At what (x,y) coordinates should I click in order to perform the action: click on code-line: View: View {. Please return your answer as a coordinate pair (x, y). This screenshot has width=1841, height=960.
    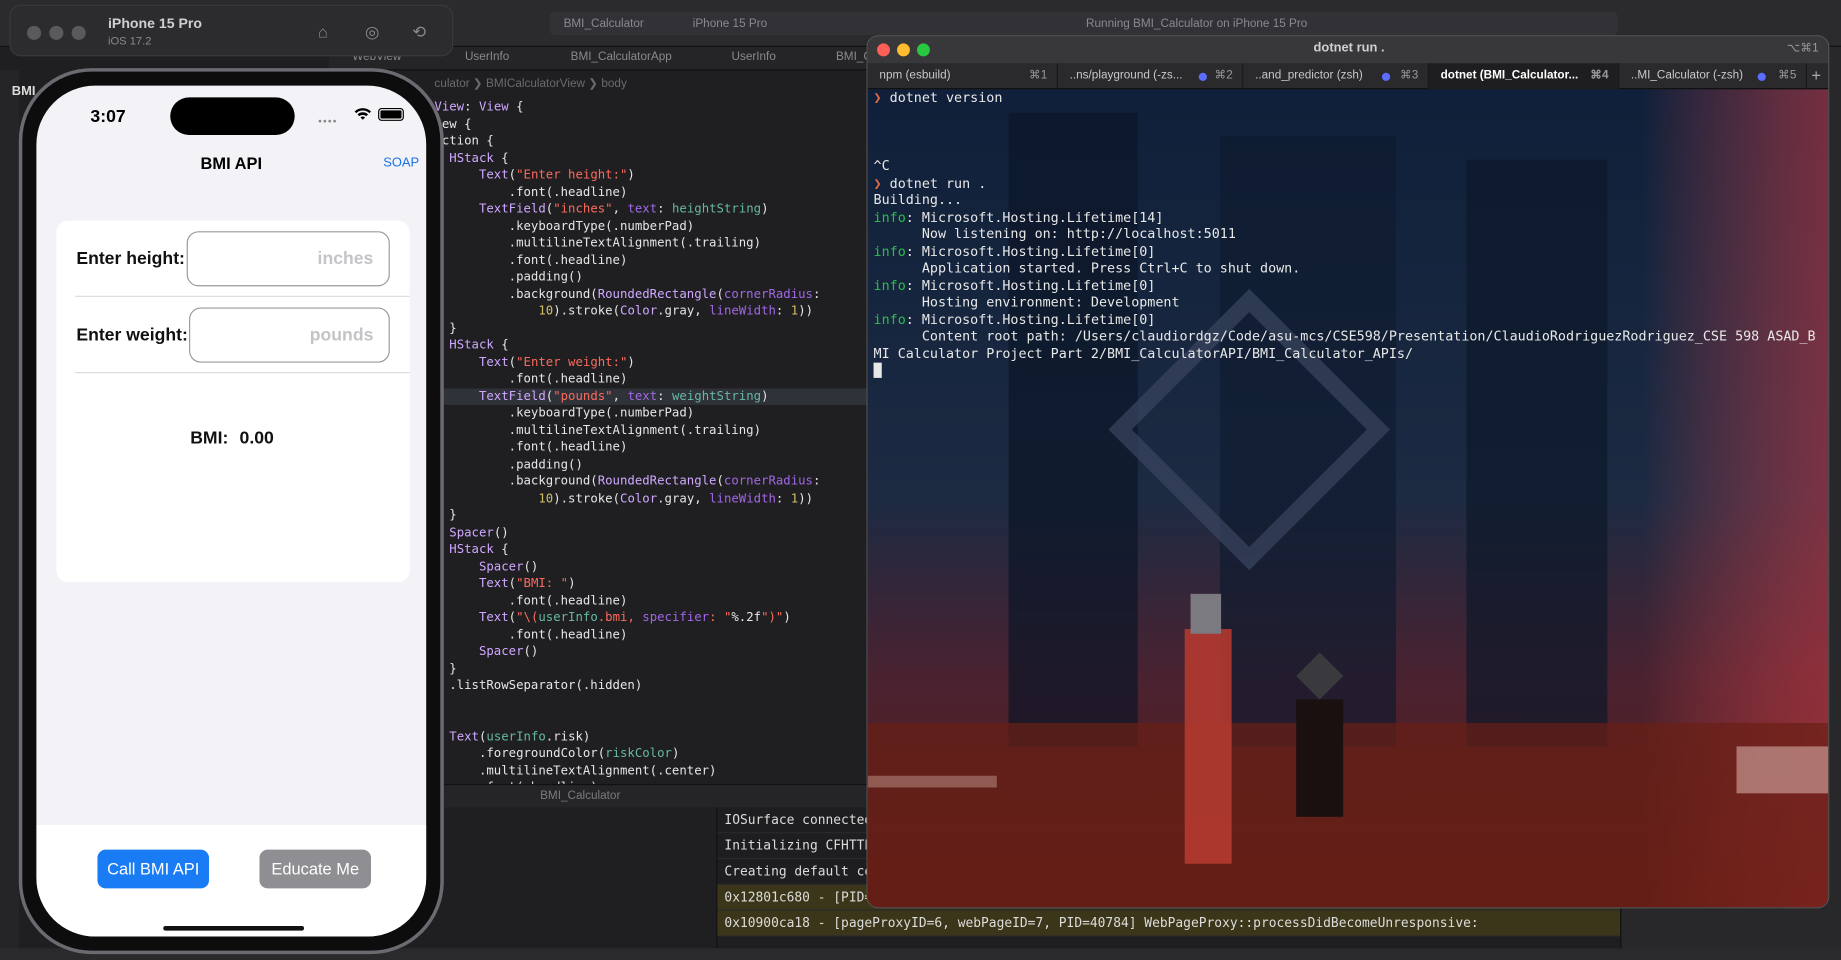
    Looking at the image, I should click on (479, 106).